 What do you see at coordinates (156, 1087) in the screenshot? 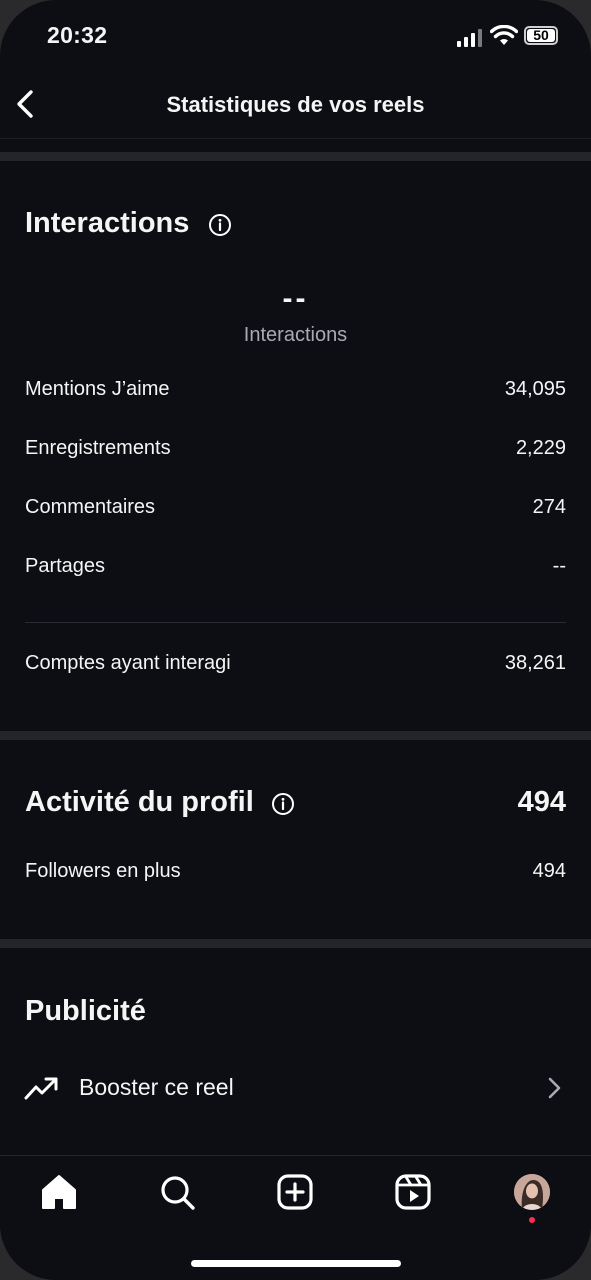
I see `boost-reel-label: Booster ce reel` at bounding box center [156, 1087].